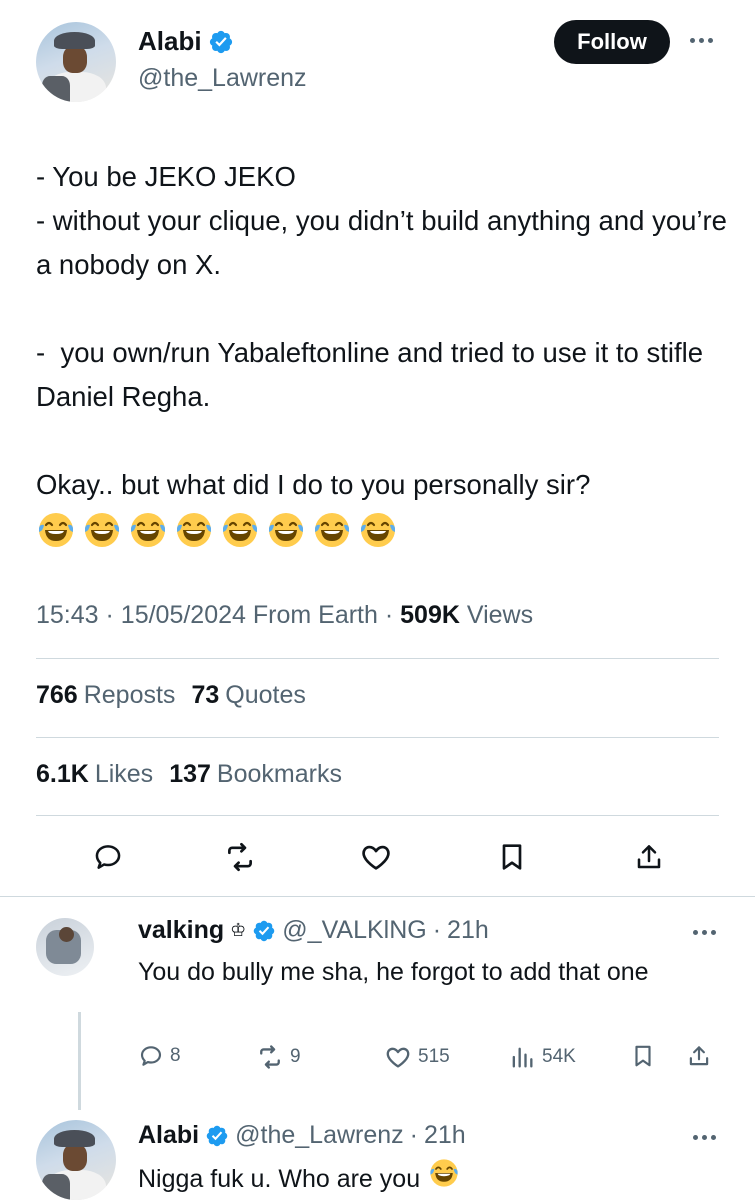 This screenshot has height=1200, width=755. I want to click on tweet-action-bar, so click(377, 860).